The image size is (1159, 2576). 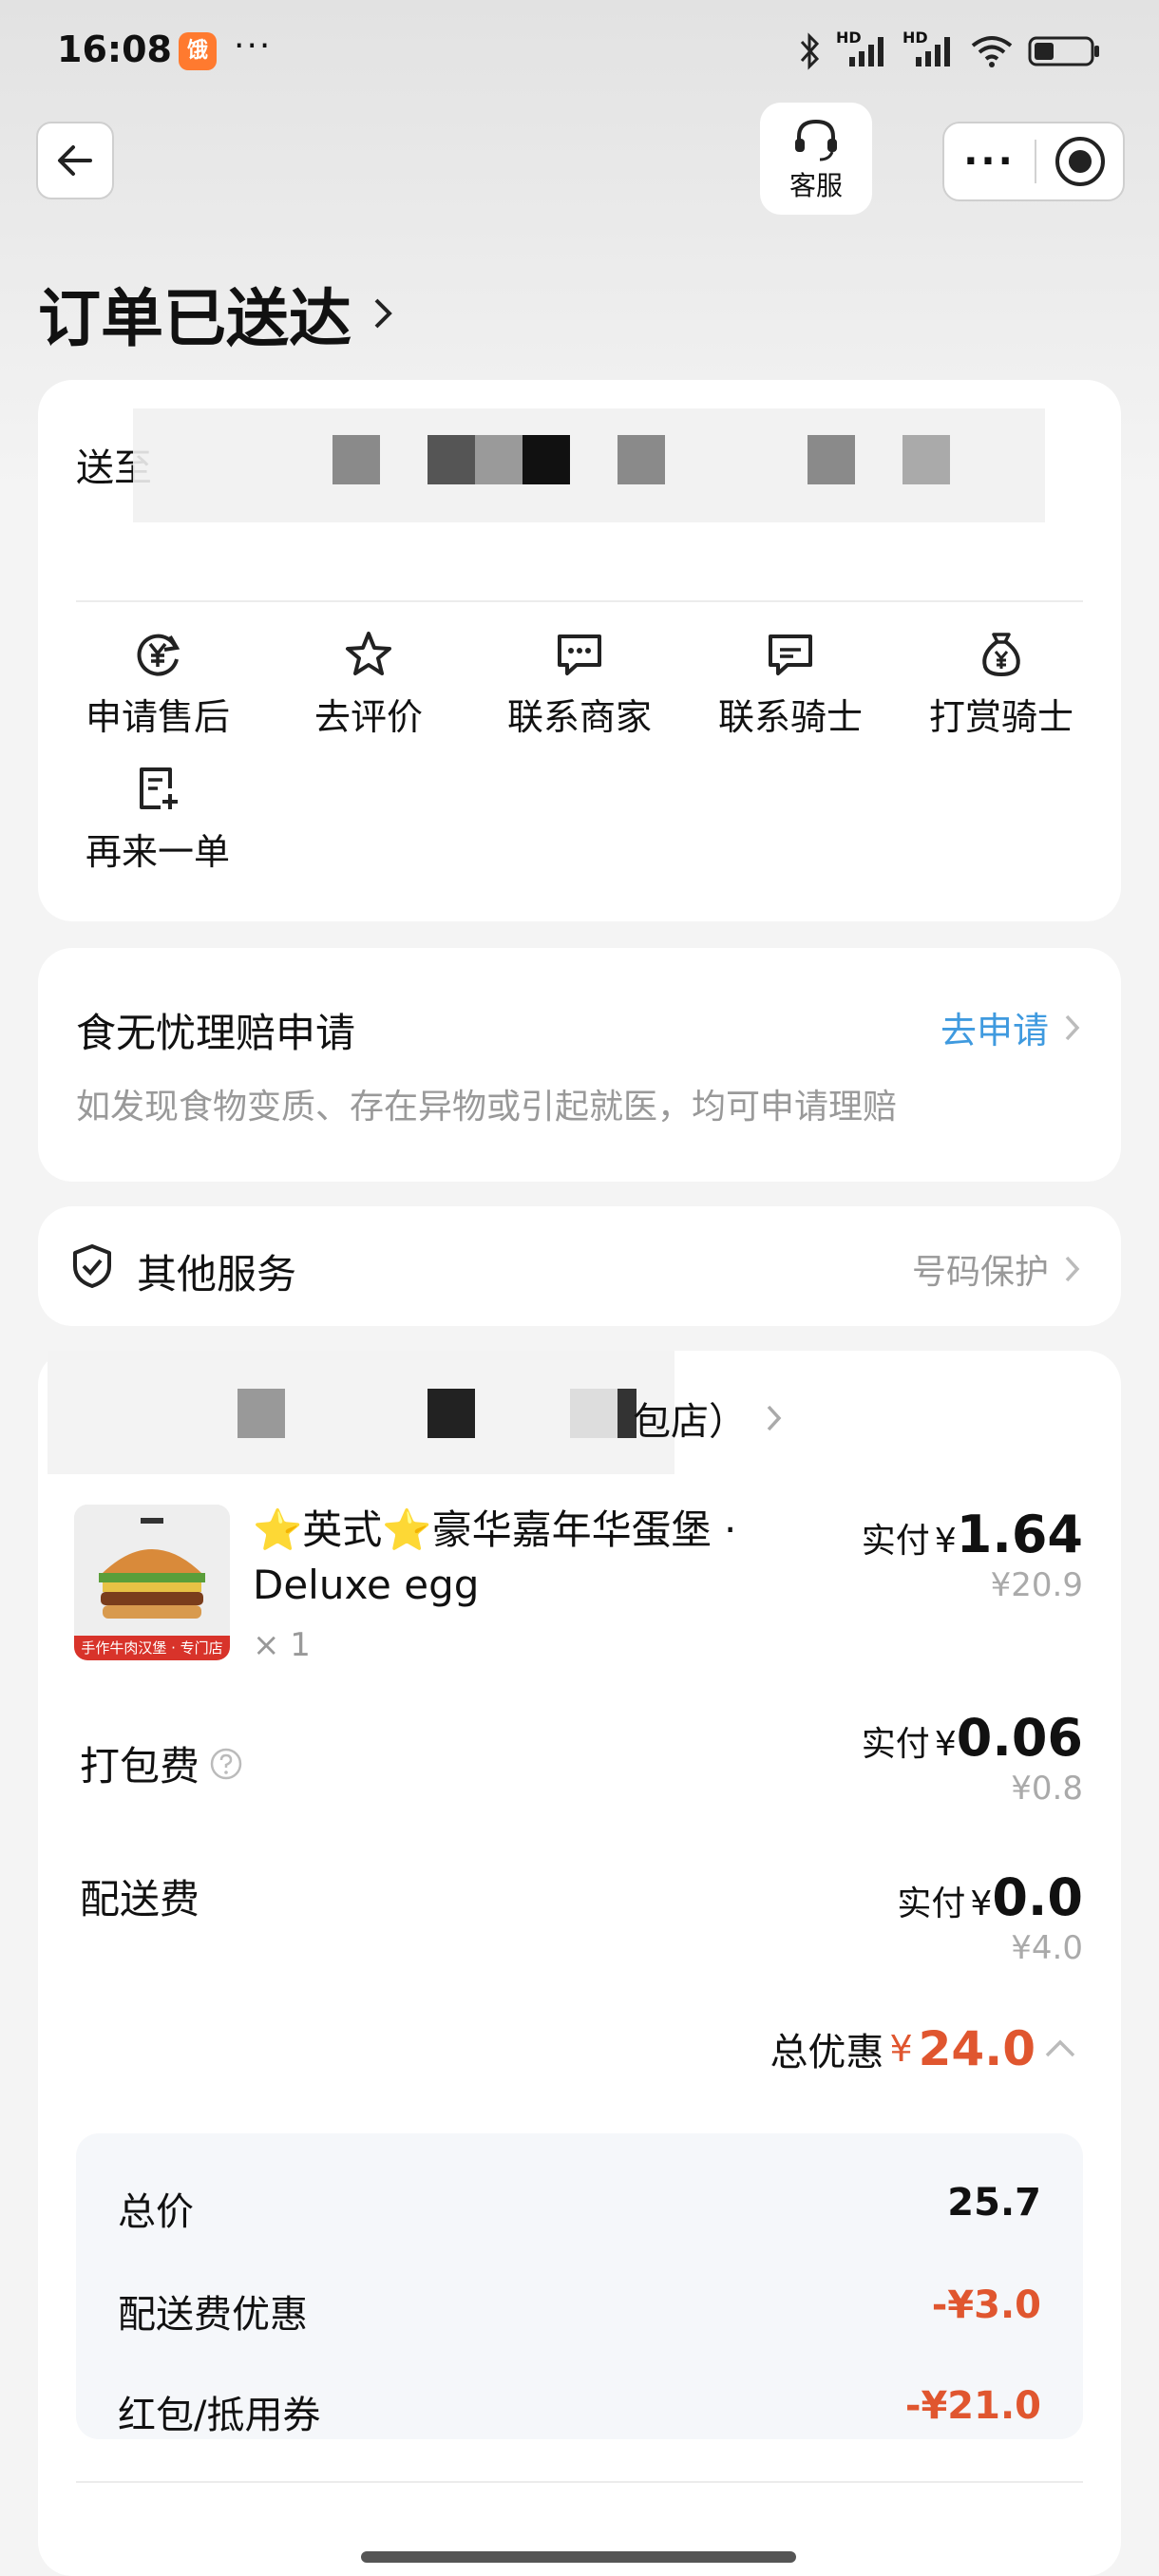 I want to click on chevron-up-icon, so click(x=1060, y=2048).